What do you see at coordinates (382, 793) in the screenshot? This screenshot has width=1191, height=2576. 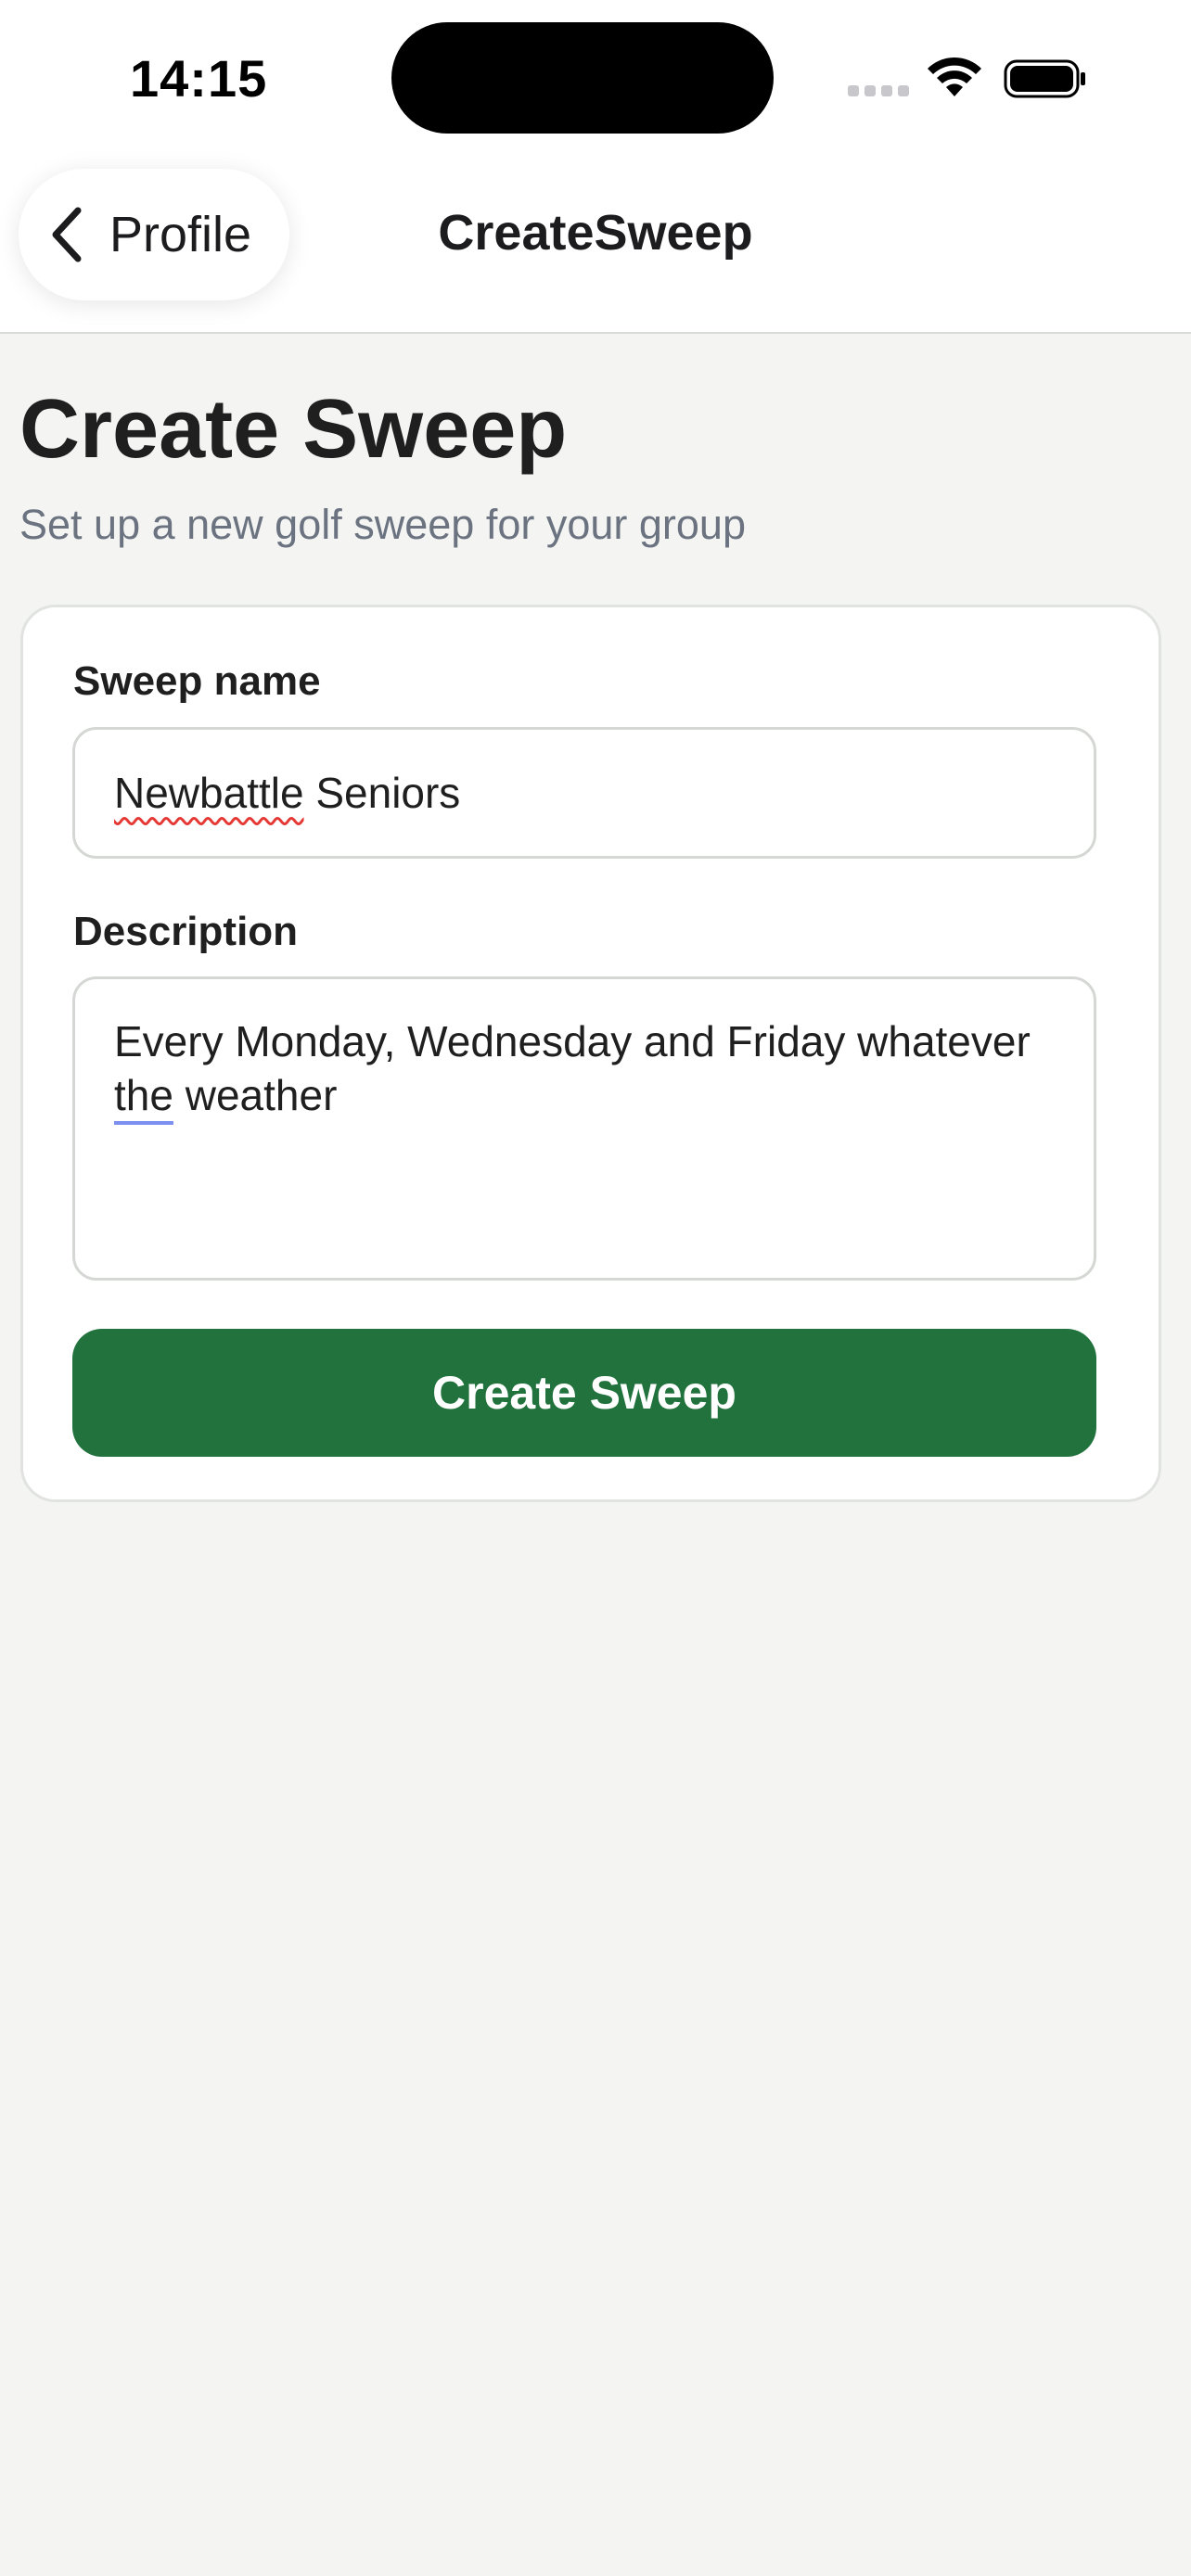 I see `name-value-rest: Seniors` at bounding box center [382, 793].